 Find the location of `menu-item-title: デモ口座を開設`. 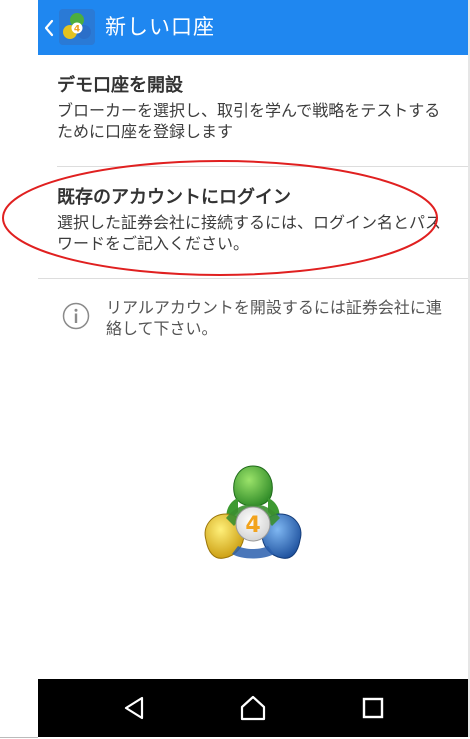

menu-item-title: デモ口座を開設 is located at coordinates (120, 85).